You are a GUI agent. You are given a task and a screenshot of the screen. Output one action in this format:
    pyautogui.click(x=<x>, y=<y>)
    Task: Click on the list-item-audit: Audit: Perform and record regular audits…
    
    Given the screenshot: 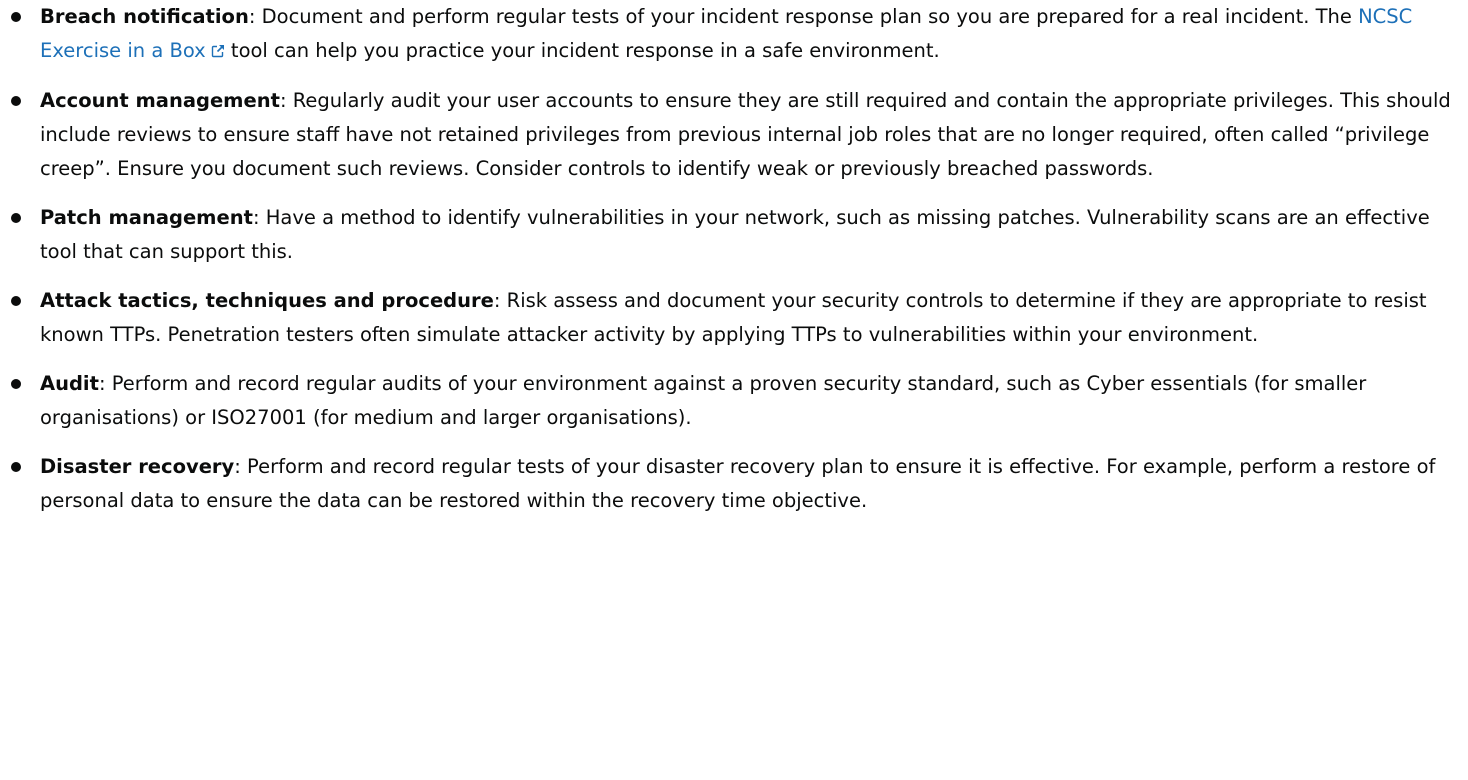 What is the action you would take?
    pyautogui.click(x=734, y=401)
    